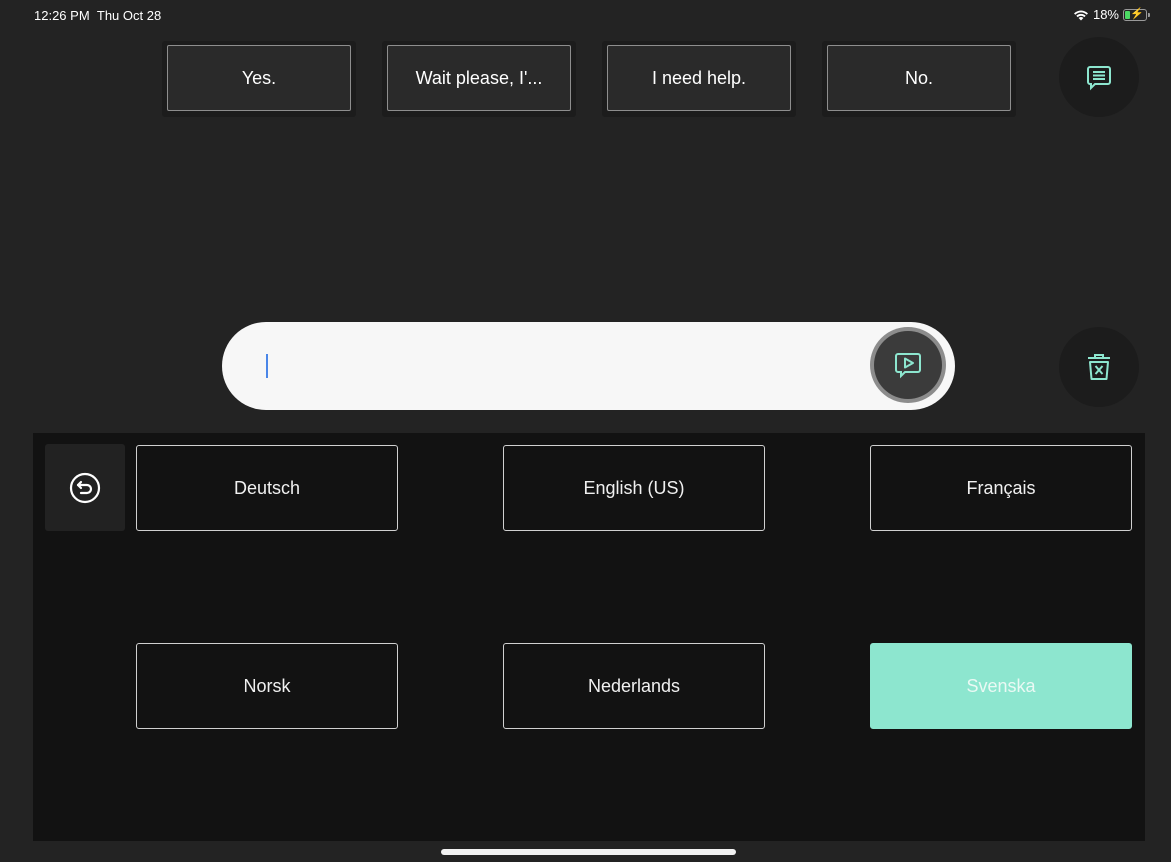 The image size is (1171, 862). I want to click on back-icon, so click(85, 487).